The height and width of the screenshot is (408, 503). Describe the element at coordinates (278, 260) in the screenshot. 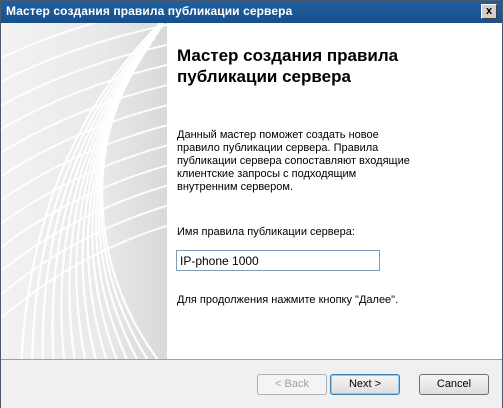

I see `rule-name-input` at that location.